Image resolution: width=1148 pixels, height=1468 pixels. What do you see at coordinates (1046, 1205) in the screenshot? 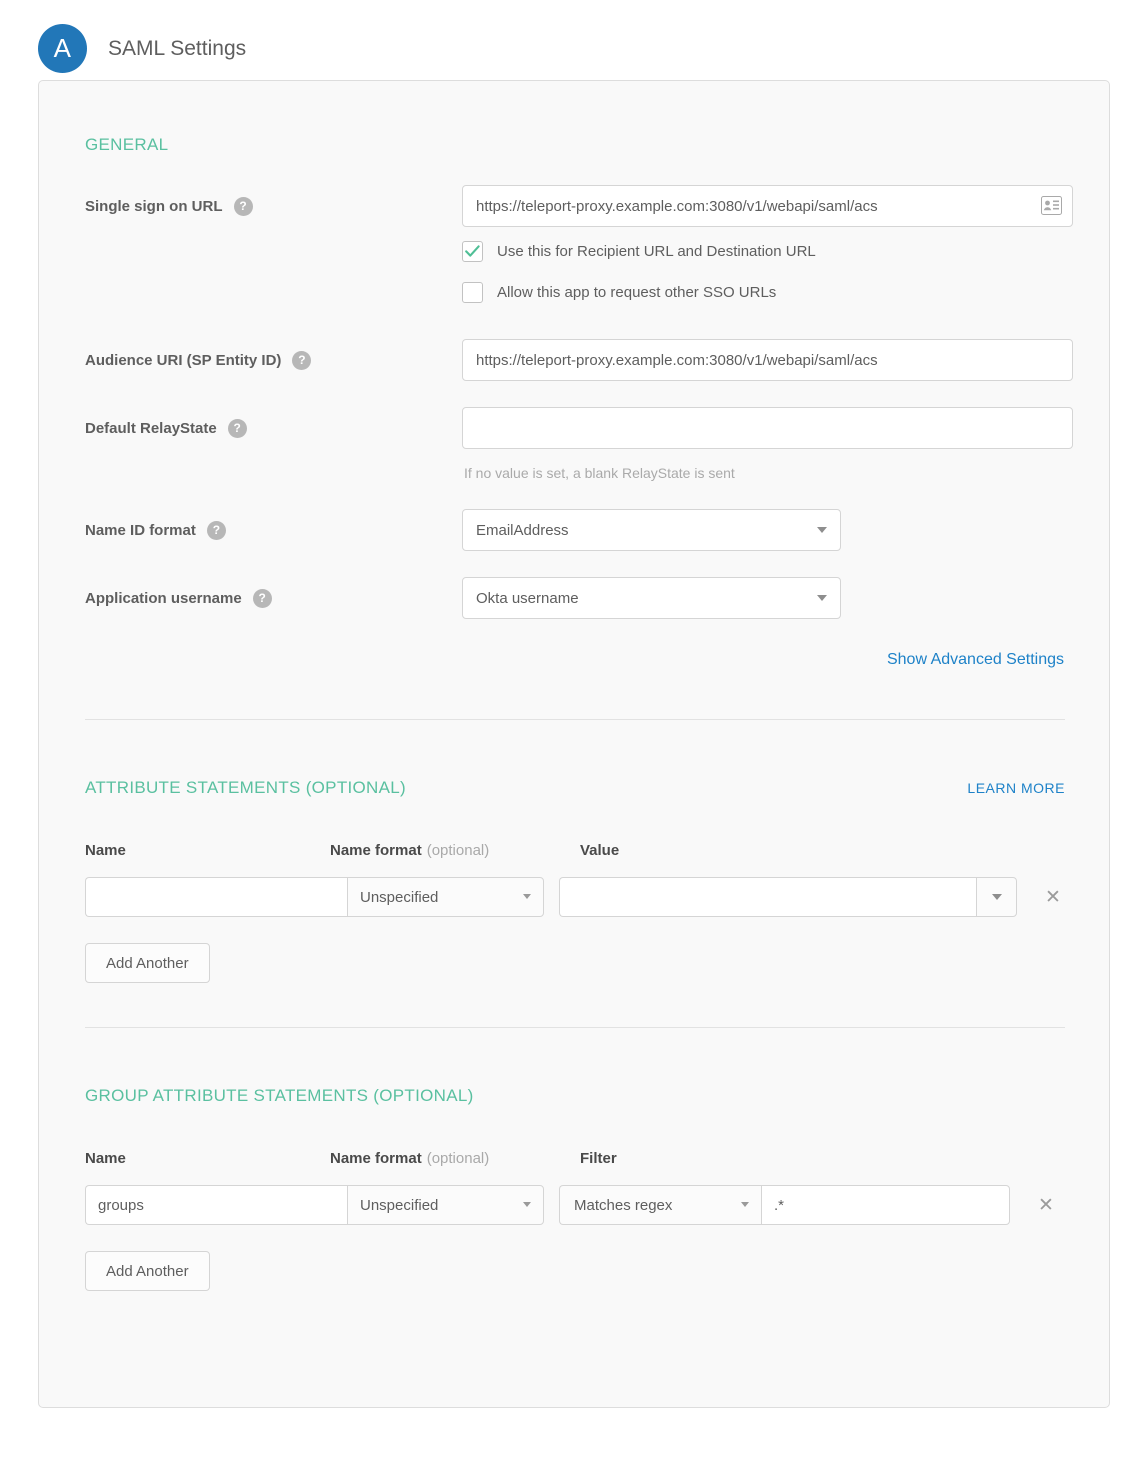
I see `remove-group-attribute-row-button: ✕` at bounding box center [1046, 1205].